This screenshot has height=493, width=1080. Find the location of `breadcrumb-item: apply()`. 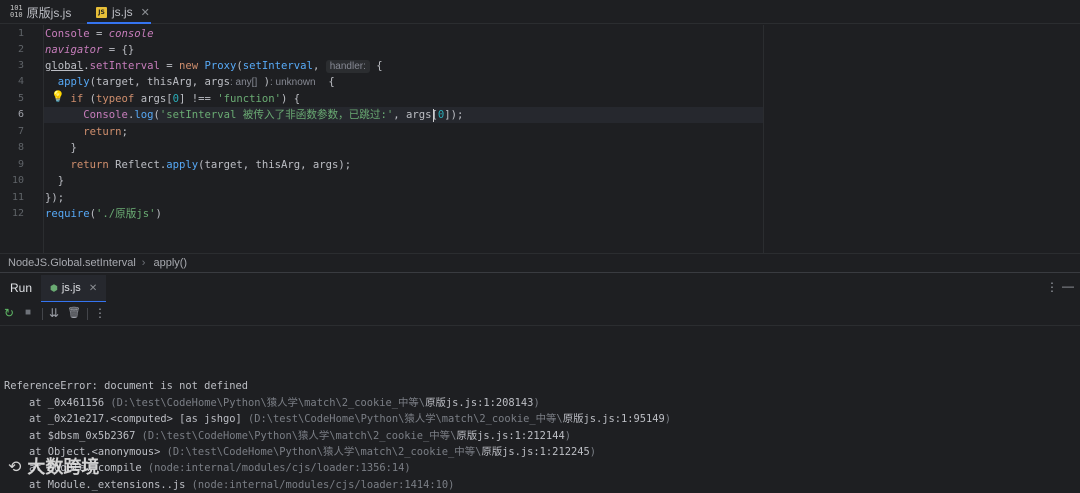

breadcrumb-item: apply() is located at coordinates (170, 263).